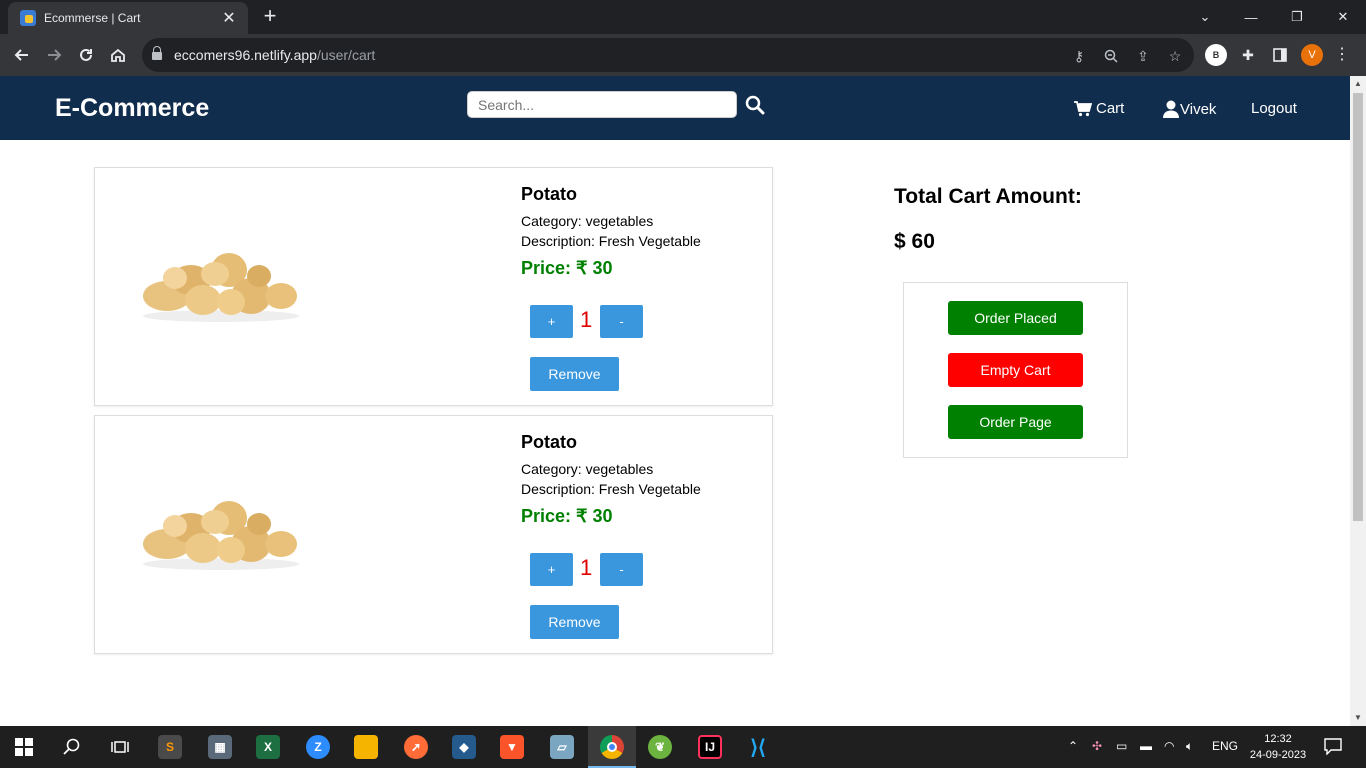 The width and height of the screenshot is (1366, 768). Describe the element at coordinates (1083, 108) in the screenshot. I see `cart-icon` at that location.